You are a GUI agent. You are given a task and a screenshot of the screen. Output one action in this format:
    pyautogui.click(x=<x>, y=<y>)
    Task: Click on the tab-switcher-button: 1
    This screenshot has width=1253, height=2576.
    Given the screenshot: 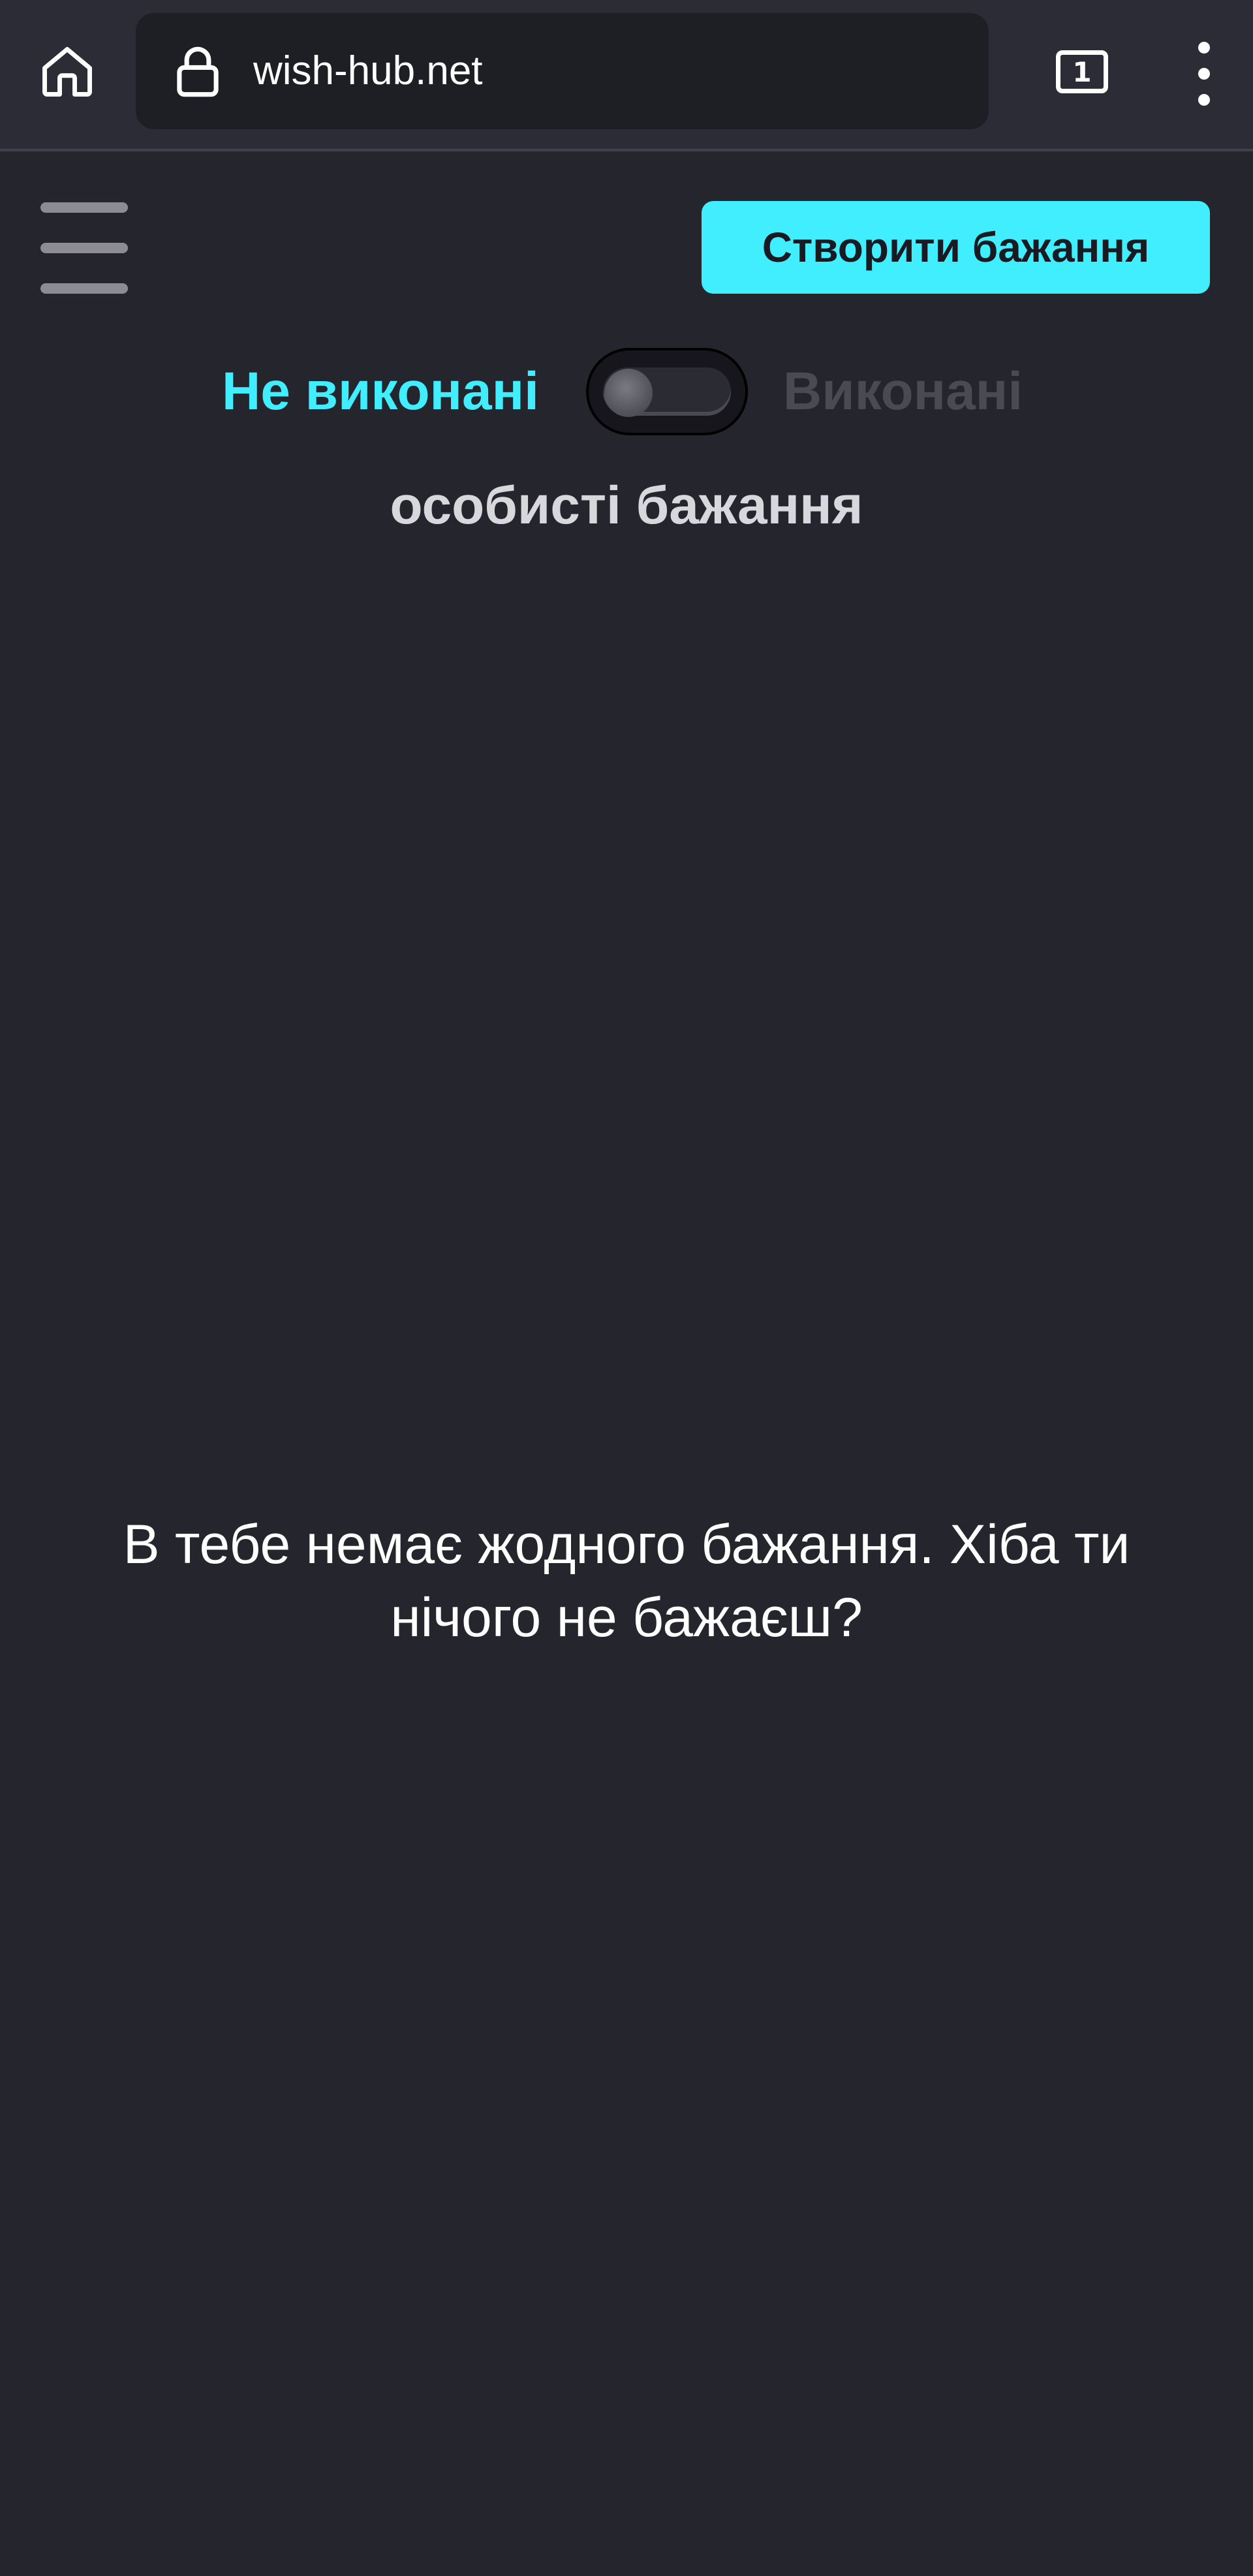 What is the action you would take?
    pyautogui.click(x=1082, y=71)
    